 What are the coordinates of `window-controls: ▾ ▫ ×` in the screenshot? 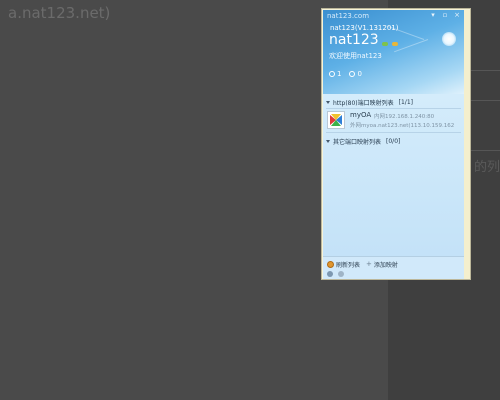 It's located at (445, 15).